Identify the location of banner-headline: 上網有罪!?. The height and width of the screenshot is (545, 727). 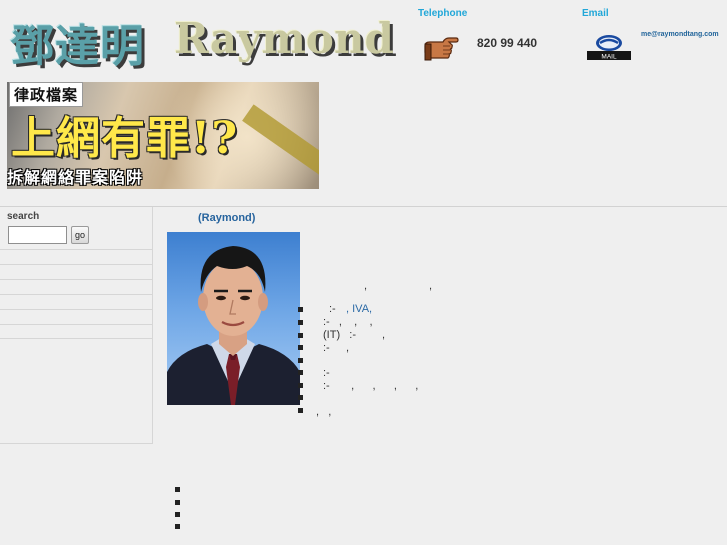
(125, 138).